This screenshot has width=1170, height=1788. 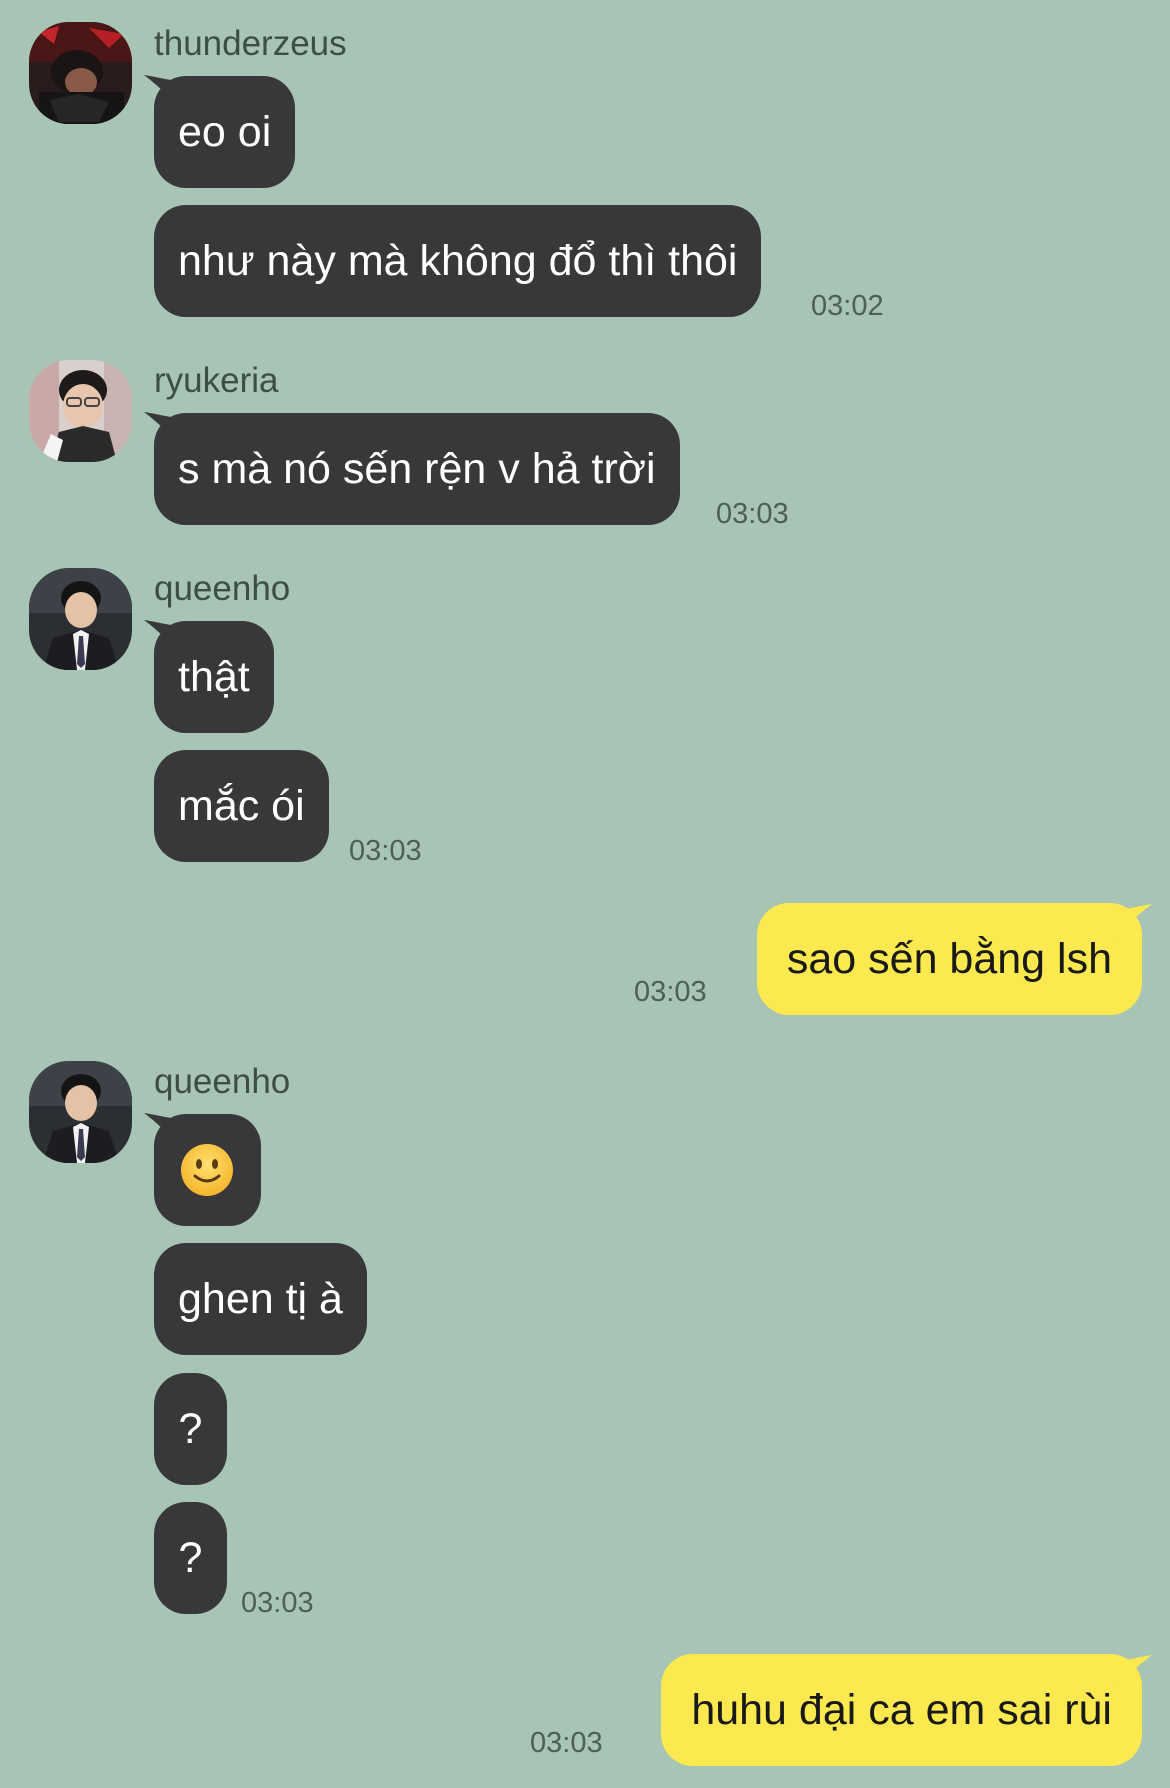 I want to click on message-bubble, so click(x=207, y=1170).